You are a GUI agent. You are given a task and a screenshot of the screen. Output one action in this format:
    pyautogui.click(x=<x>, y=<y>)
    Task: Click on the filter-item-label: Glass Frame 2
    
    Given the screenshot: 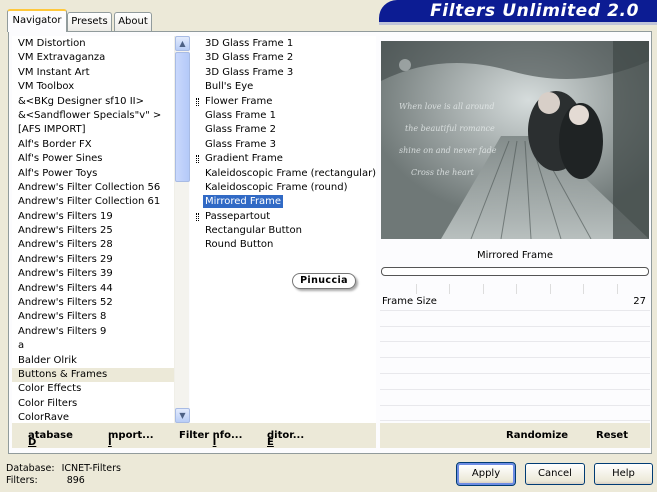 What is the action you would take?
    pyautogui.click(x=240, y=130)
    